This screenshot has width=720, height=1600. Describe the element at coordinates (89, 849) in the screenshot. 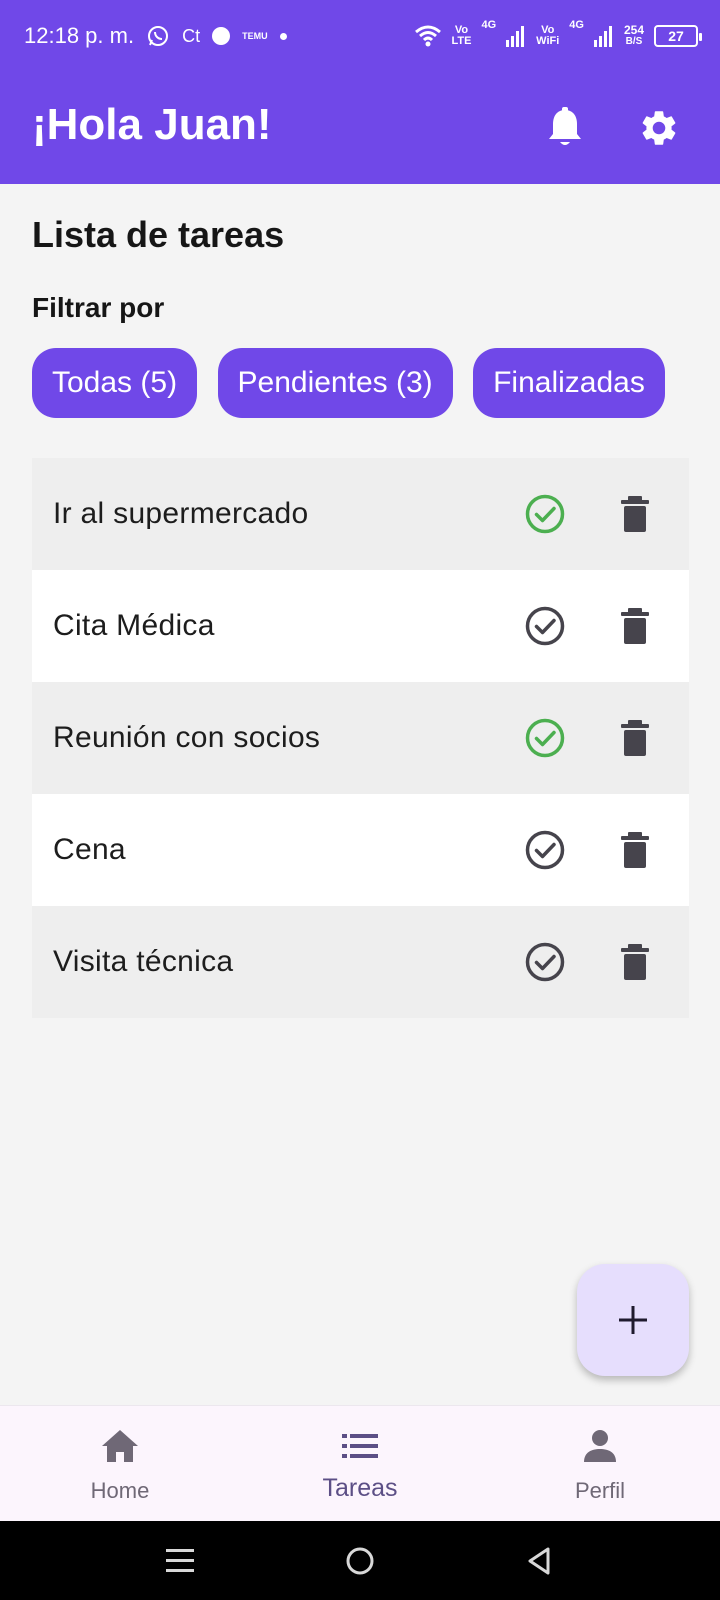

I see `task-title: Cena` at that location.